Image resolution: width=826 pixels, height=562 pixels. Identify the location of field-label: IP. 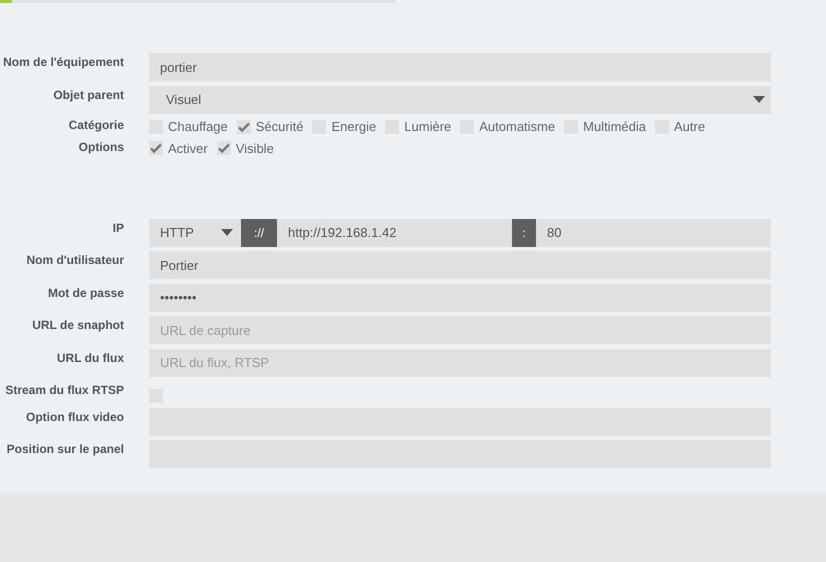
(118, 227).